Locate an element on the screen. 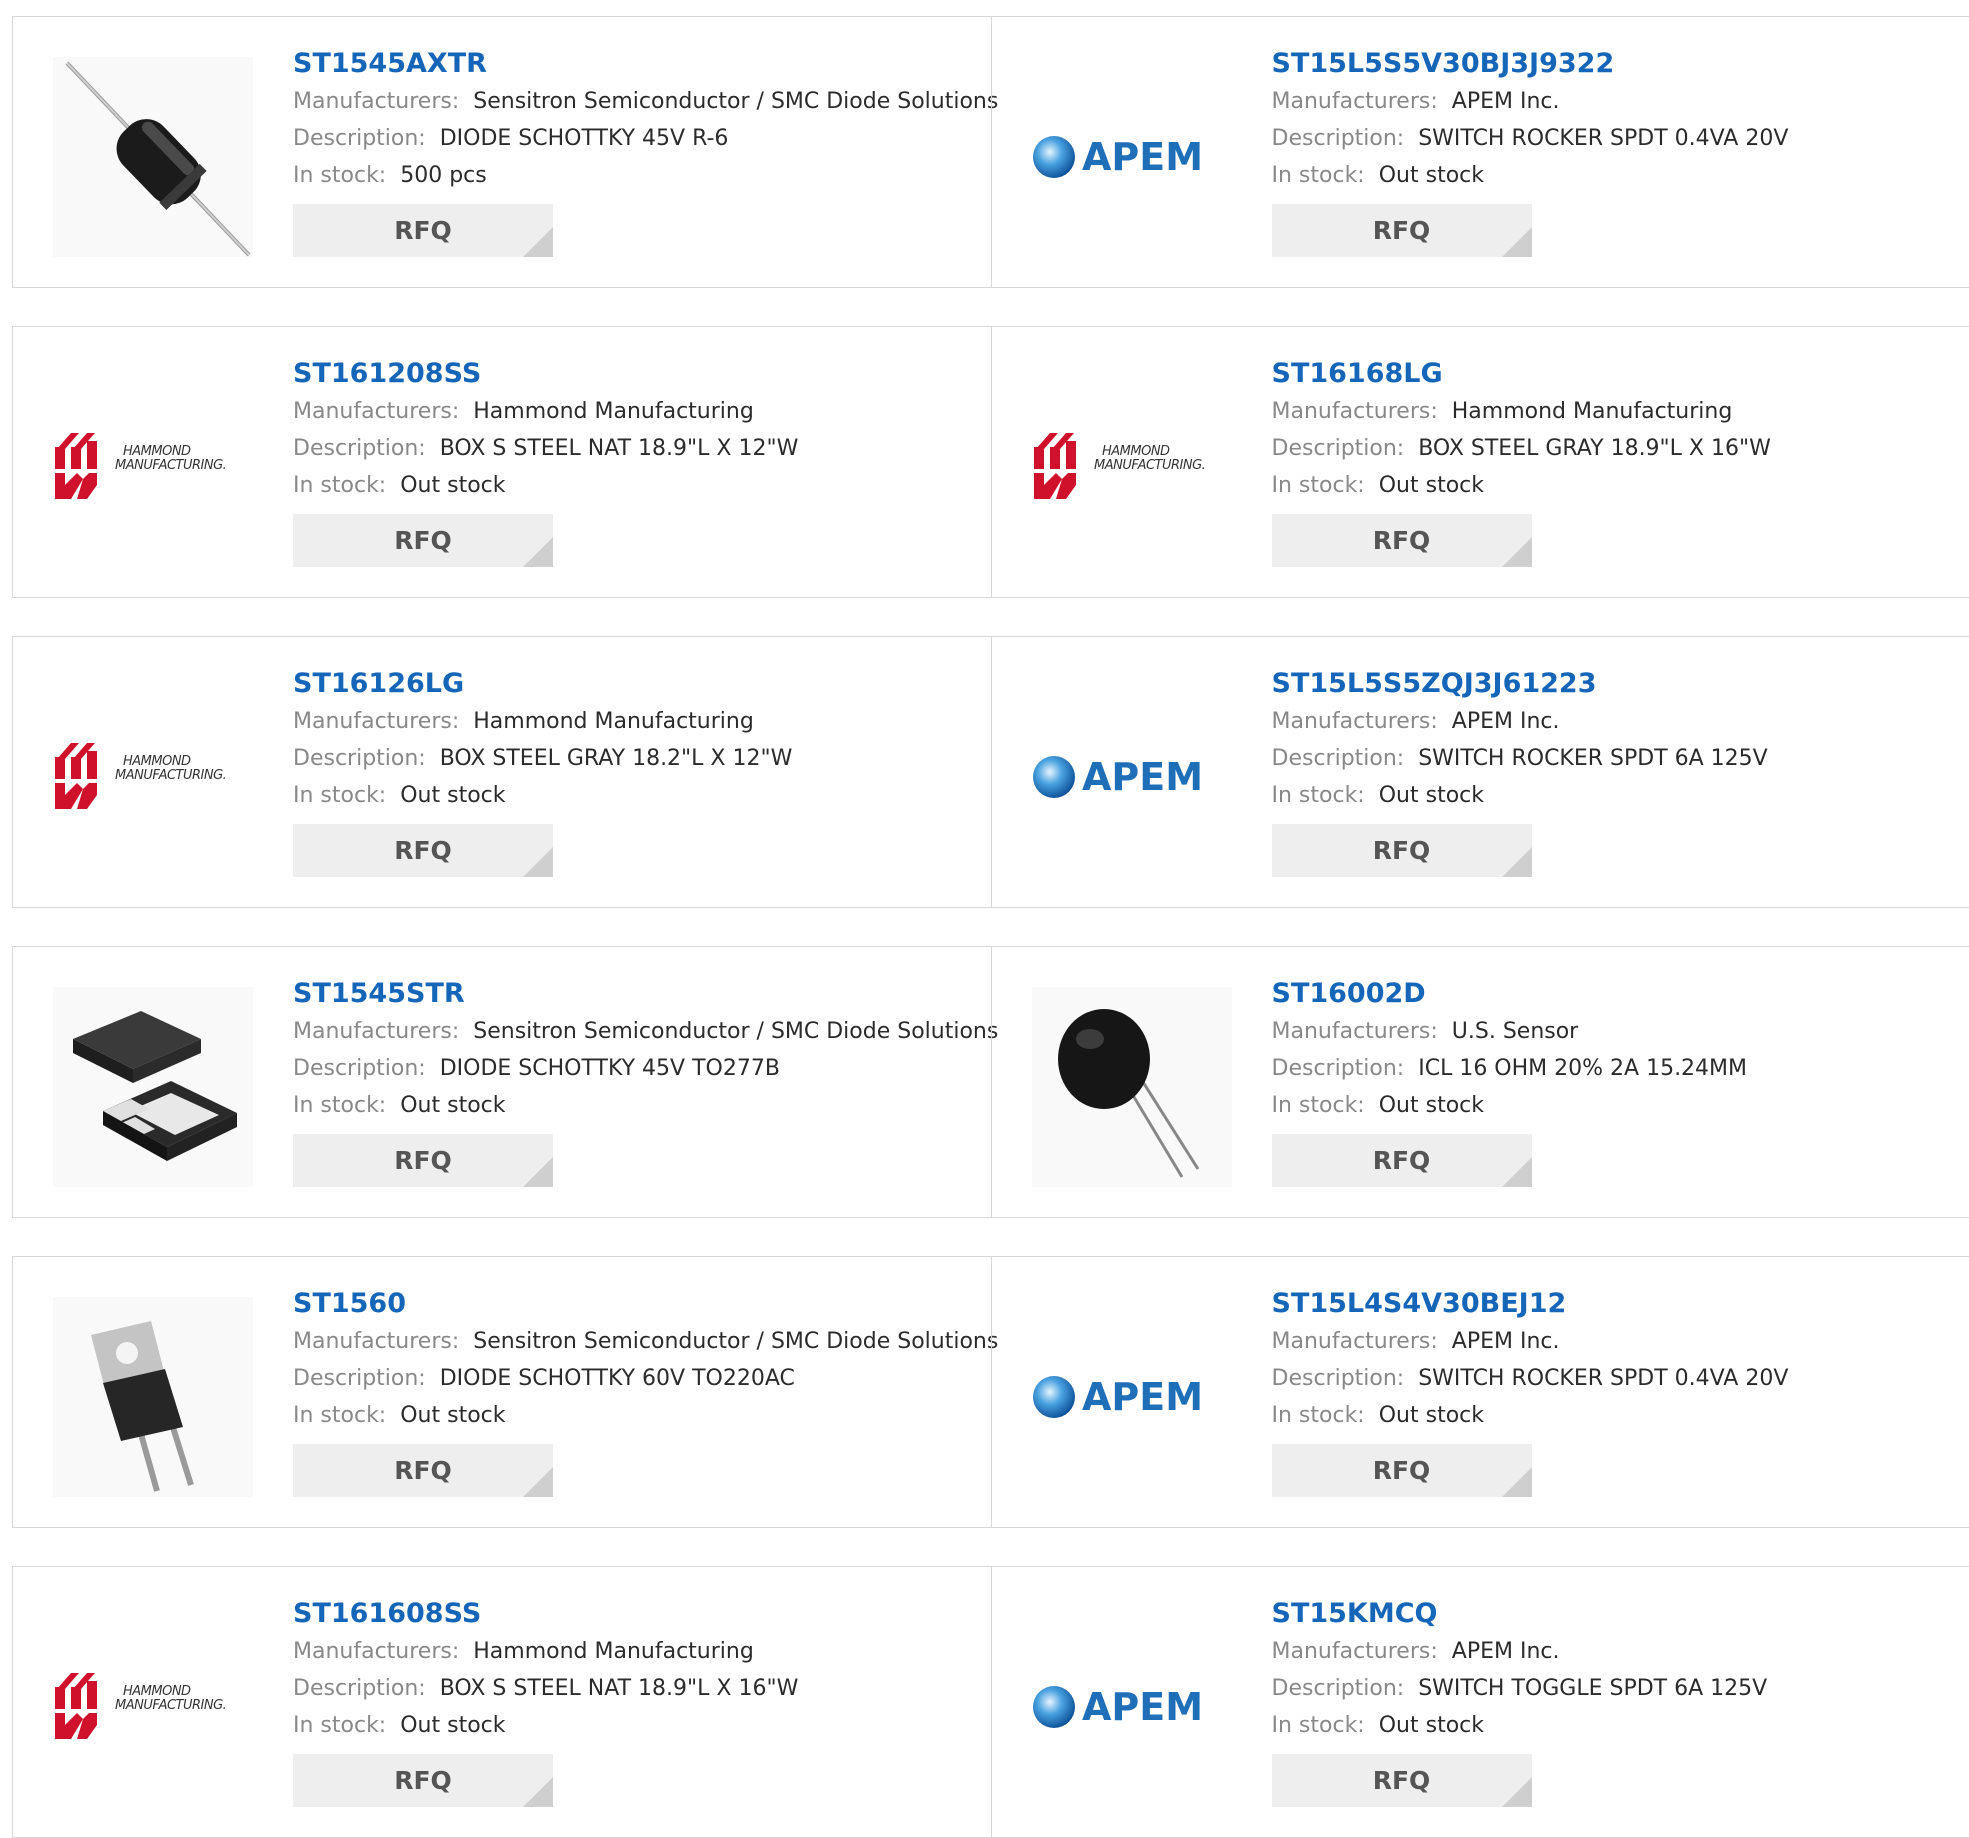 The image size is (1969, 1838). part-number-link: ST1545STR is located at coordinates (642, 995).